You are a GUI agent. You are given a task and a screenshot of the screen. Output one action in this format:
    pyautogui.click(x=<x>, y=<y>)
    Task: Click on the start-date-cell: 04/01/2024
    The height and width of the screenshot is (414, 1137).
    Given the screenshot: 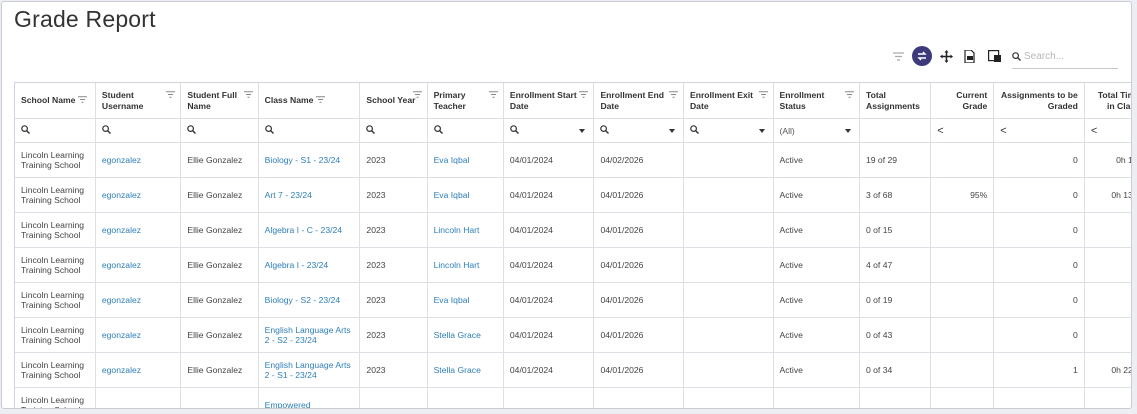 What is the action you would take?
    pyautogui.click(x=531, y=194)
    